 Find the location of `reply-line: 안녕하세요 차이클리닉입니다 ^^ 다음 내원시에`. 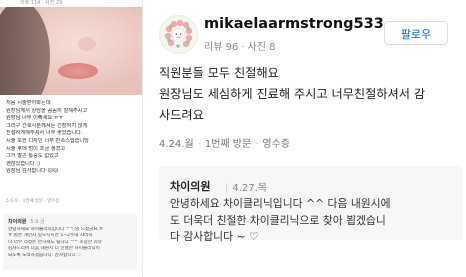

reply-line: 안녕하세요 차이클리닉입니다 ^^ 다음 내원시에 is located at coordinates (280, 203).